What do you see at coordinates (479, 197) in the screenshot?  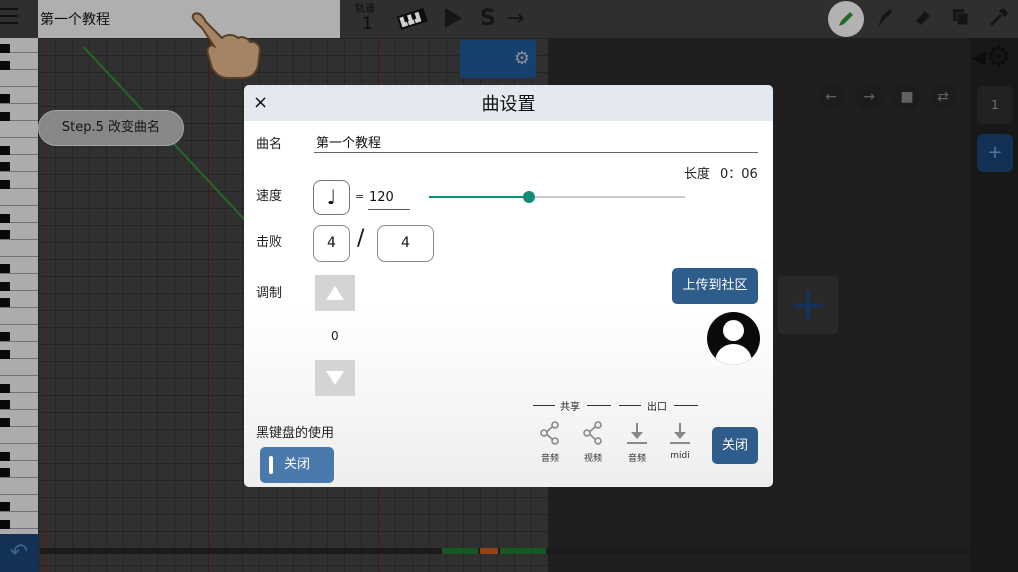 I see `tempo-slider-fill` at bounding box center [479, 197].